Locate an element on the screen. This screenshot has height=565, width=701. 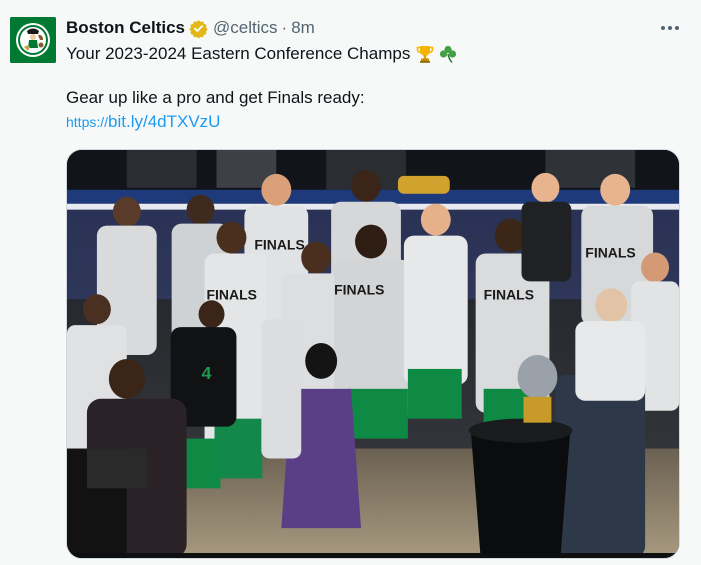
trophy-emoji-icon is located at coordinates (425, 54).